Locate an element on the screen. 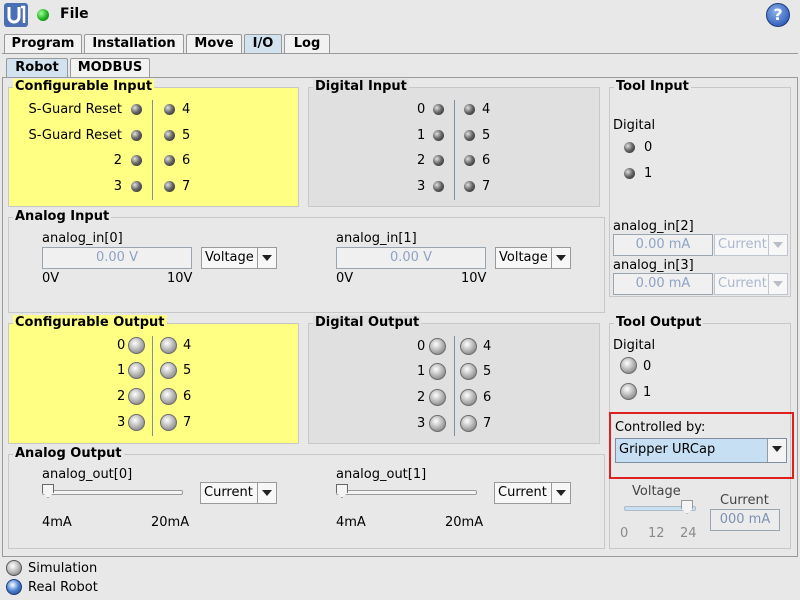 This screenshot has width=800, height=600. digital-input-label: 1 is located at coordinates (421, 135).